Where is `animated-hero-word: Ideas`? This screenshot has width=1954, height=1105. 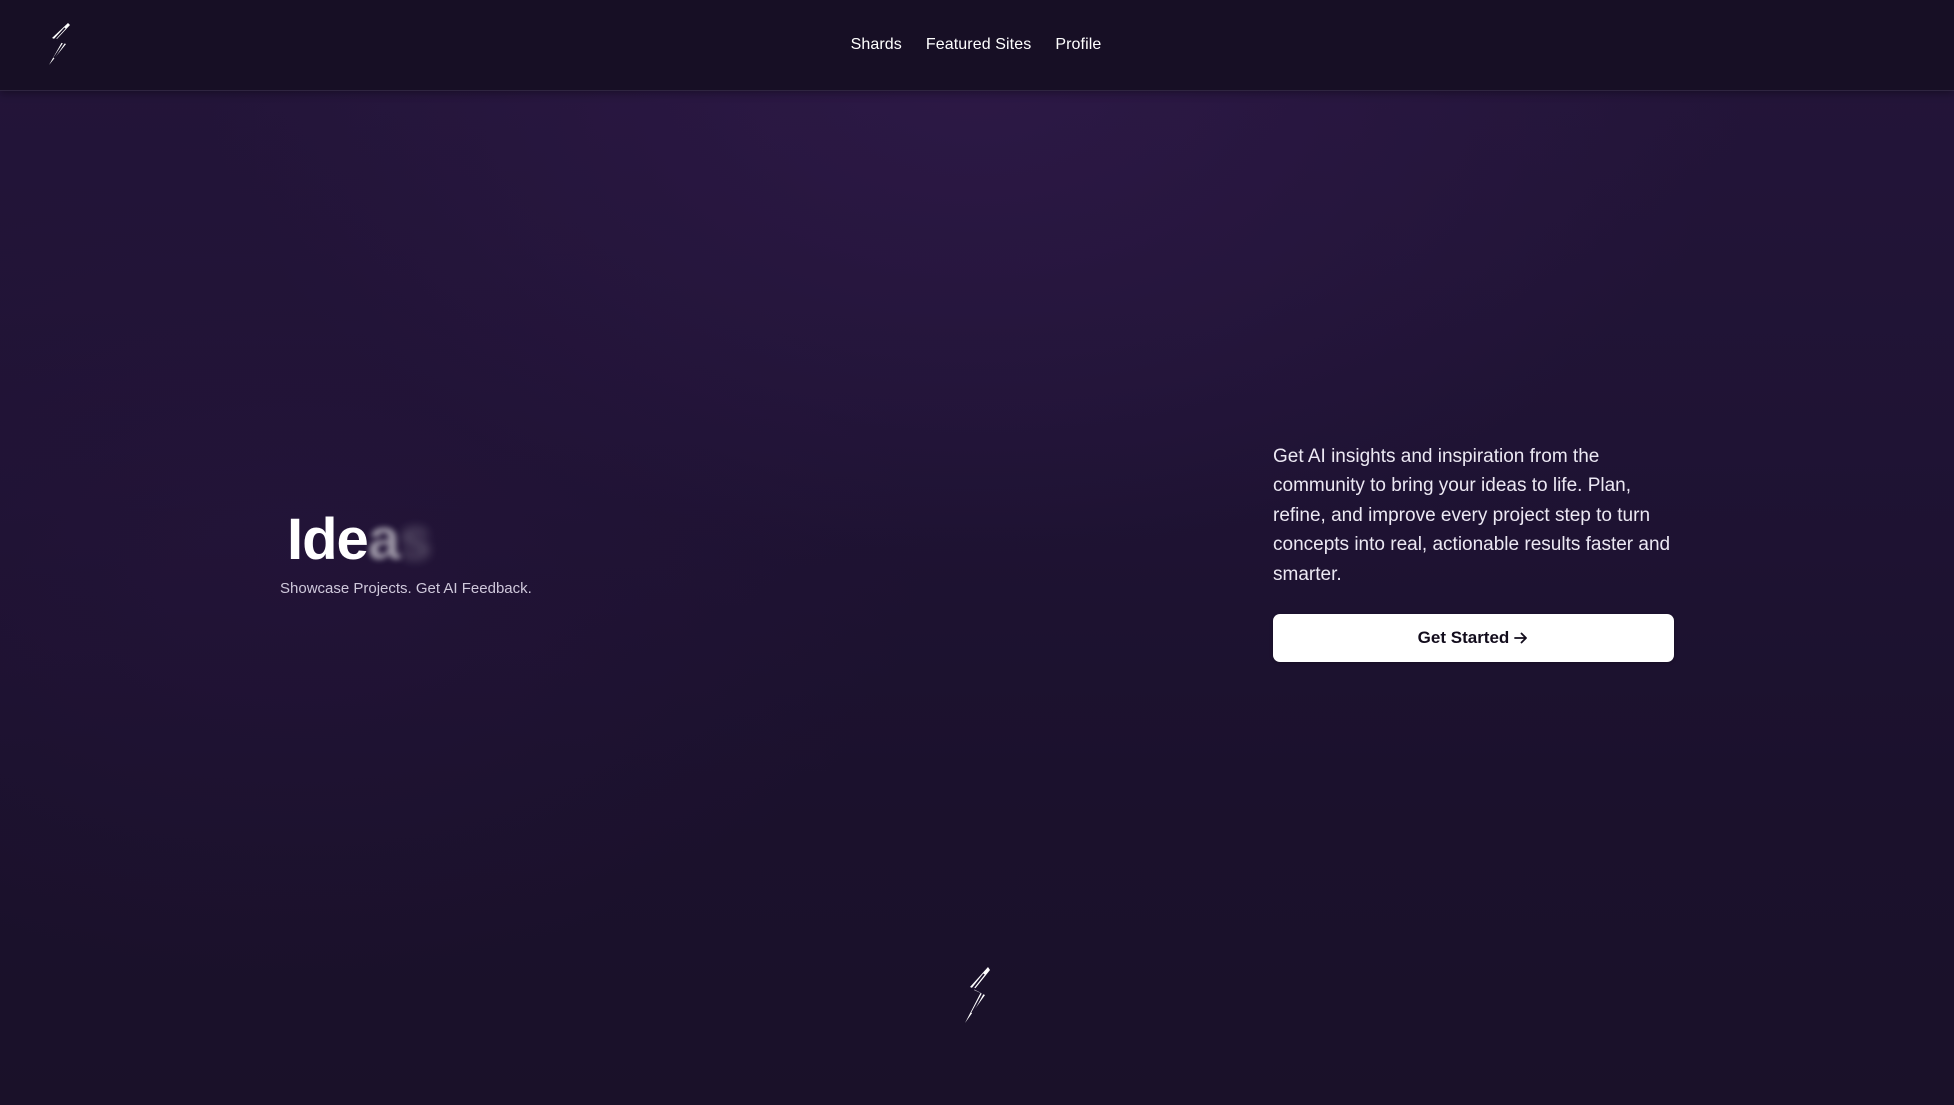 animated-hero-word: Ideas is located at coordinates (359, 540).